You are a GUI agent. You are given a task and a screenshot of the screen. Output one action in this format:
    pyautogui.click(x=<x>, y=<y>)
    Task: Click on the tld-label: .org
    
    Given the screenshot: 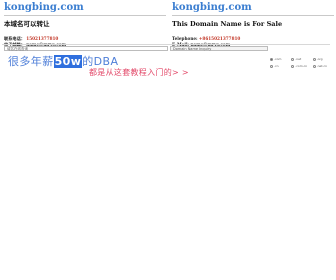 What is the action you would take?
    pyautogui.click(x=319, y=59)
    